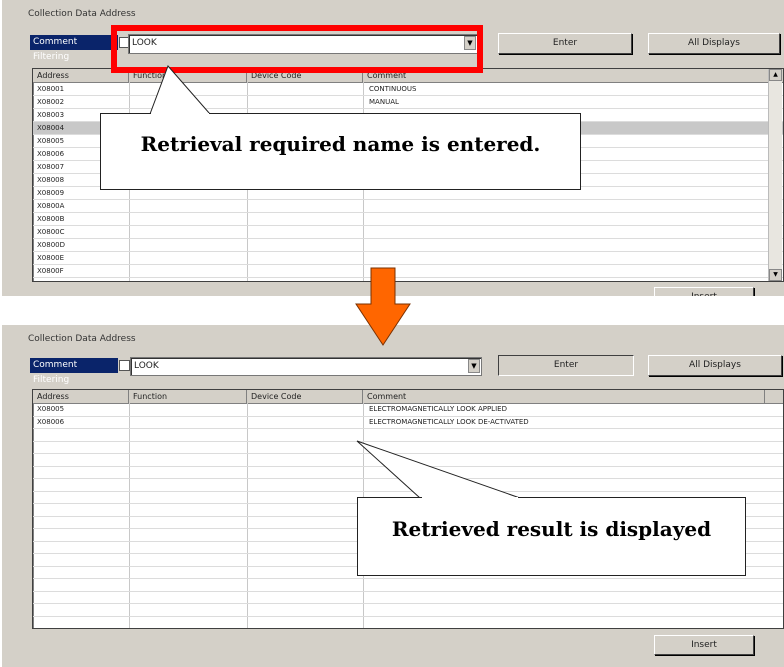 This screenshot has height=667, width=784. Describe the element at coordinates (775, 175) in the screenshot. I see `vertical-scrollbar: ▲ ▼` at that location.